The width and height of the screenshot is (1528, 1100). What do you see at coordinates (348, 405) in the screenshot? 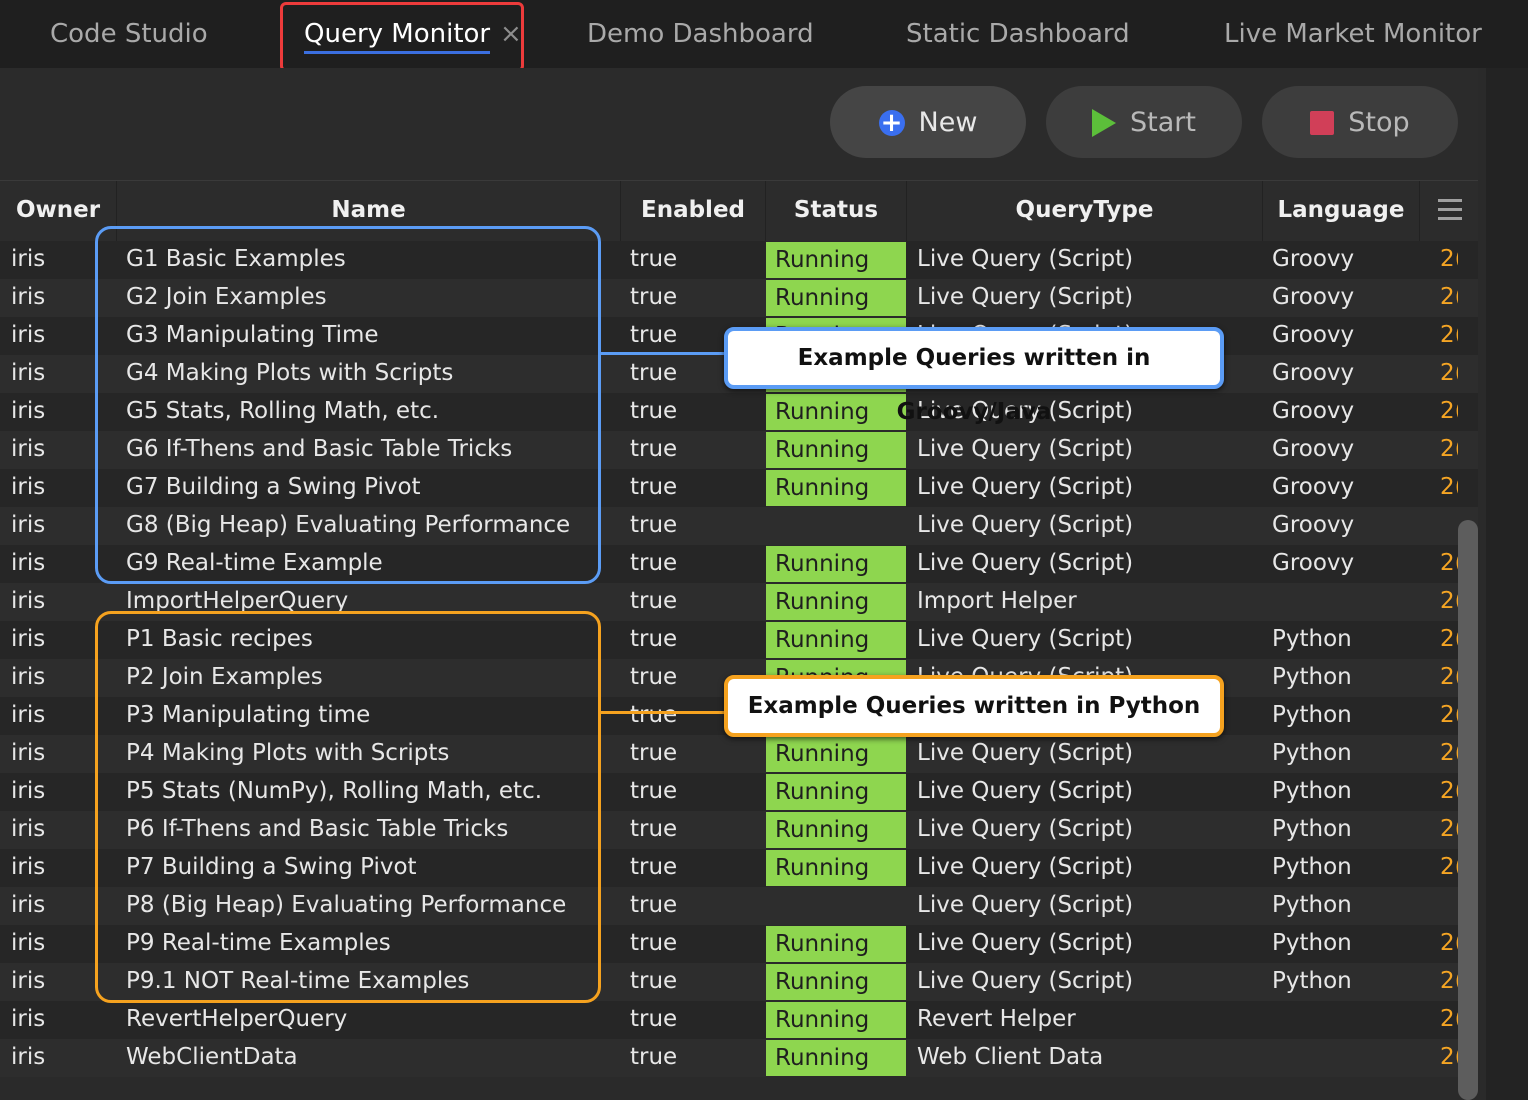
I see `groovy-queries-group-outline` at bounding box center [348, 405].